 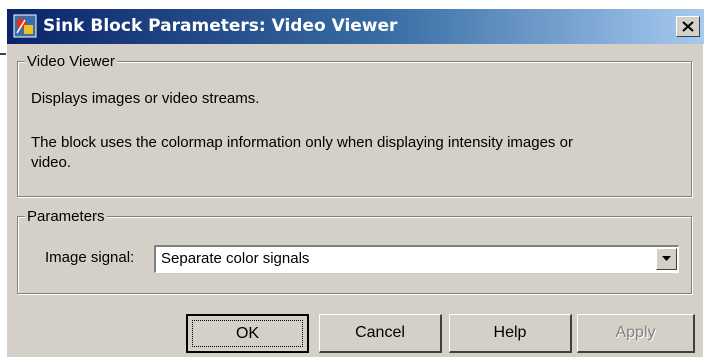 I want to click on close-button, so click(x=688, y=26).